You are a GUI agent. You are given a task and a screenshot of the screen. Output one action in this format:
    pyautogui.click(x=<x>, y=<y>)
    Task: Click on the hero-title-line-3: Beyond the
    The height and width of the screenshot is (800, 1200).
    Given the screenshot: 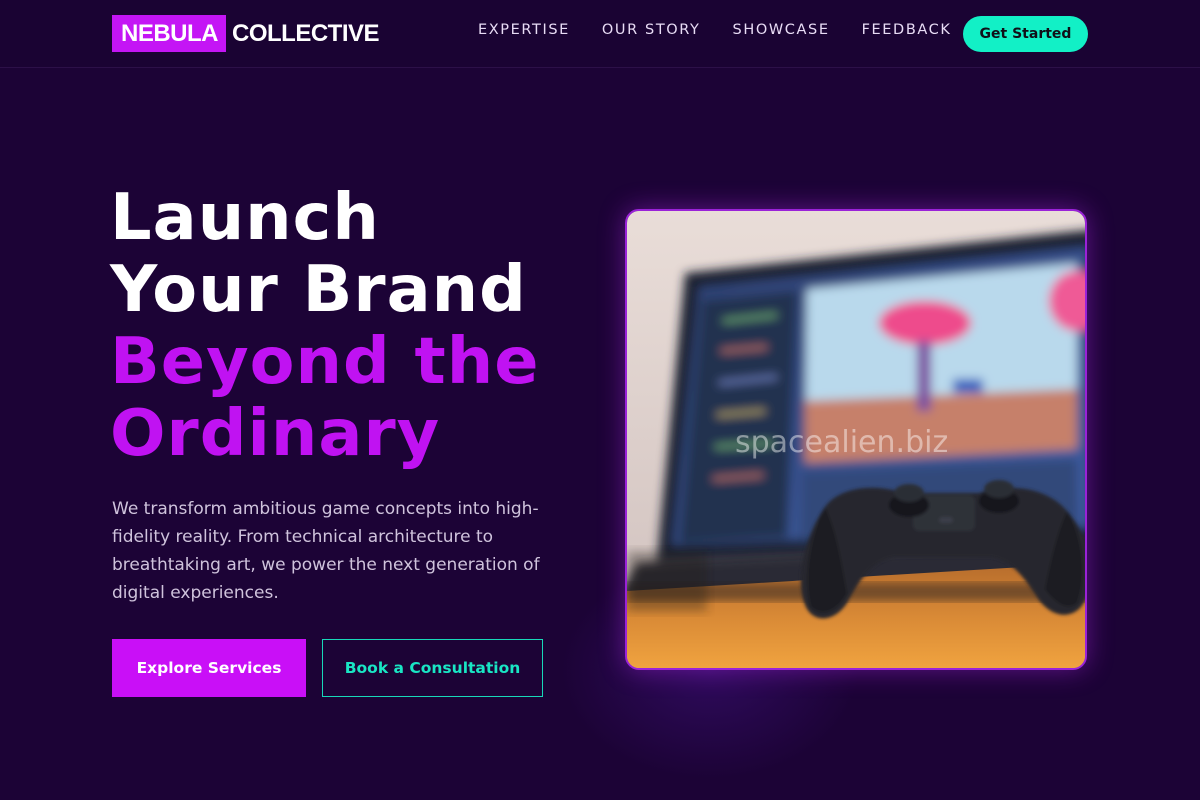 What is the action you would take?
    pyautogui.click(x=325, y=362)
    